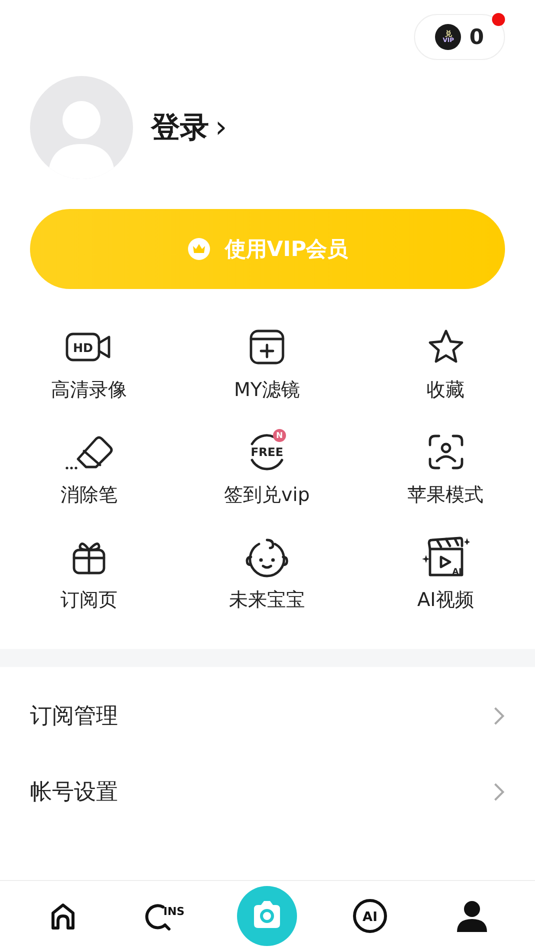 The image size is (535, 951). Describe the element at coordinates (74, 716) in the screenshot. I see `menu-item: 订阅管理` at that location.